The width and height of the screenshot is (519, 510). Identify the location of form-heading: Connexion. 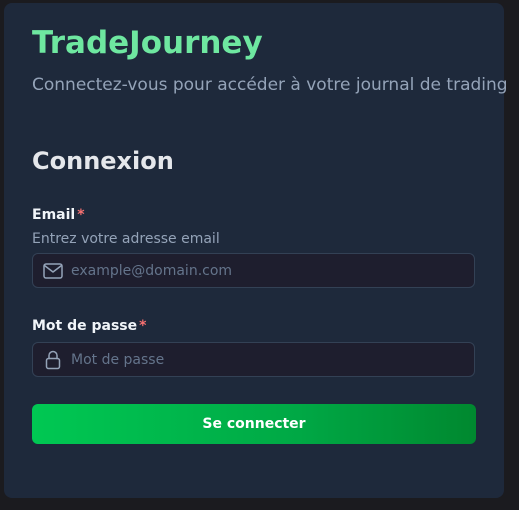
(103, 161).